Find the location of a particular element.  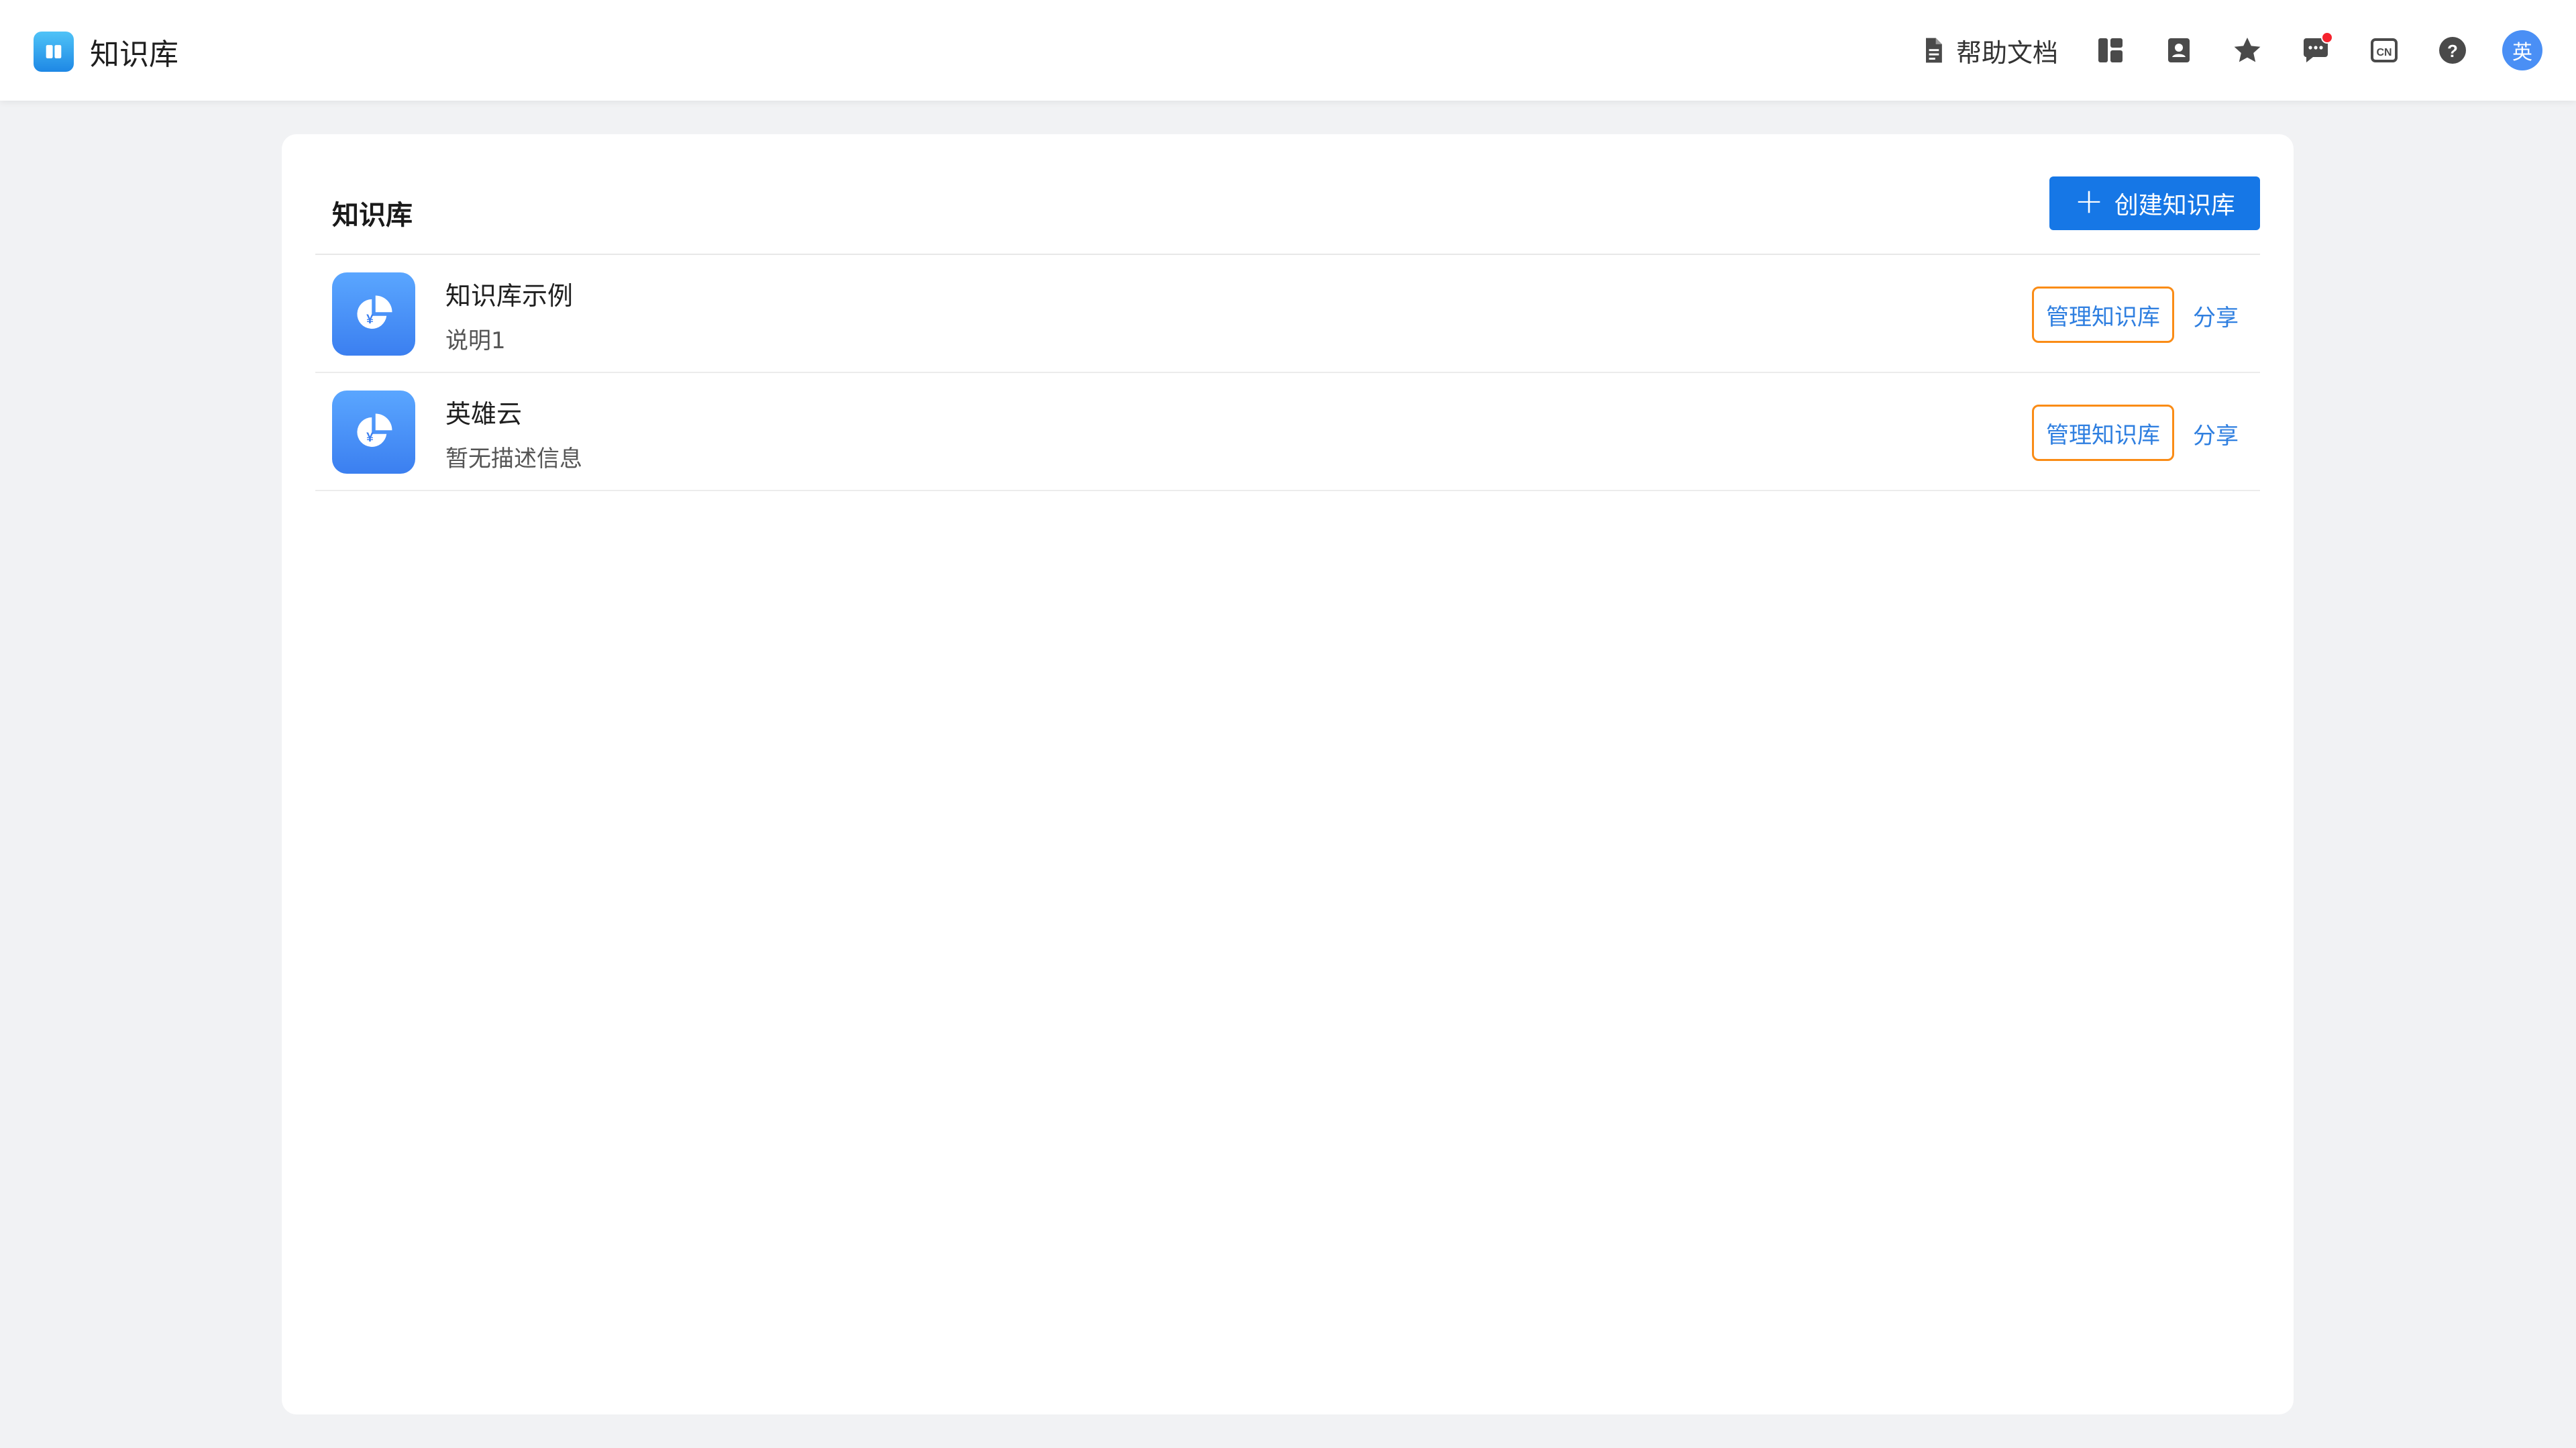

brand: 知识库 is located at coordinates (106, 52).